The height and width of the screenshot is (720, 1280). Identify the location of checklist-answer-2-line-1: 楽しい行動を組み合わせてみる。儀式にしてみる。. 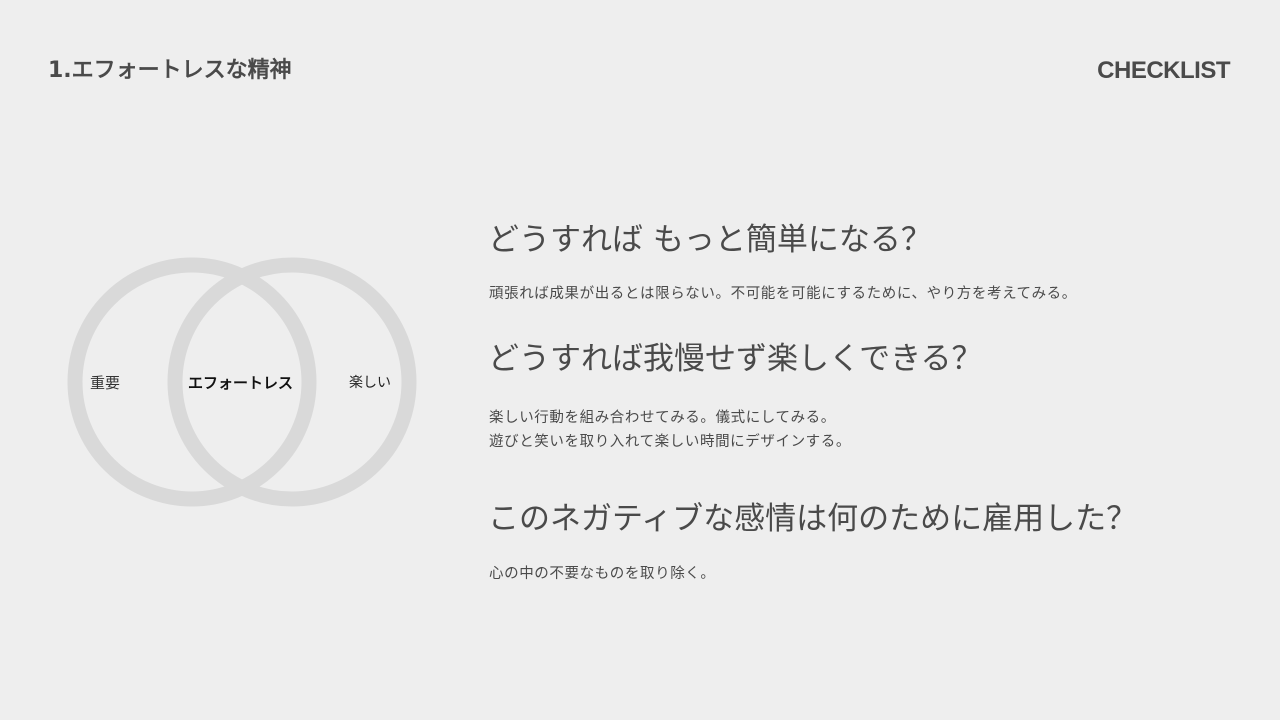
(662, 418).